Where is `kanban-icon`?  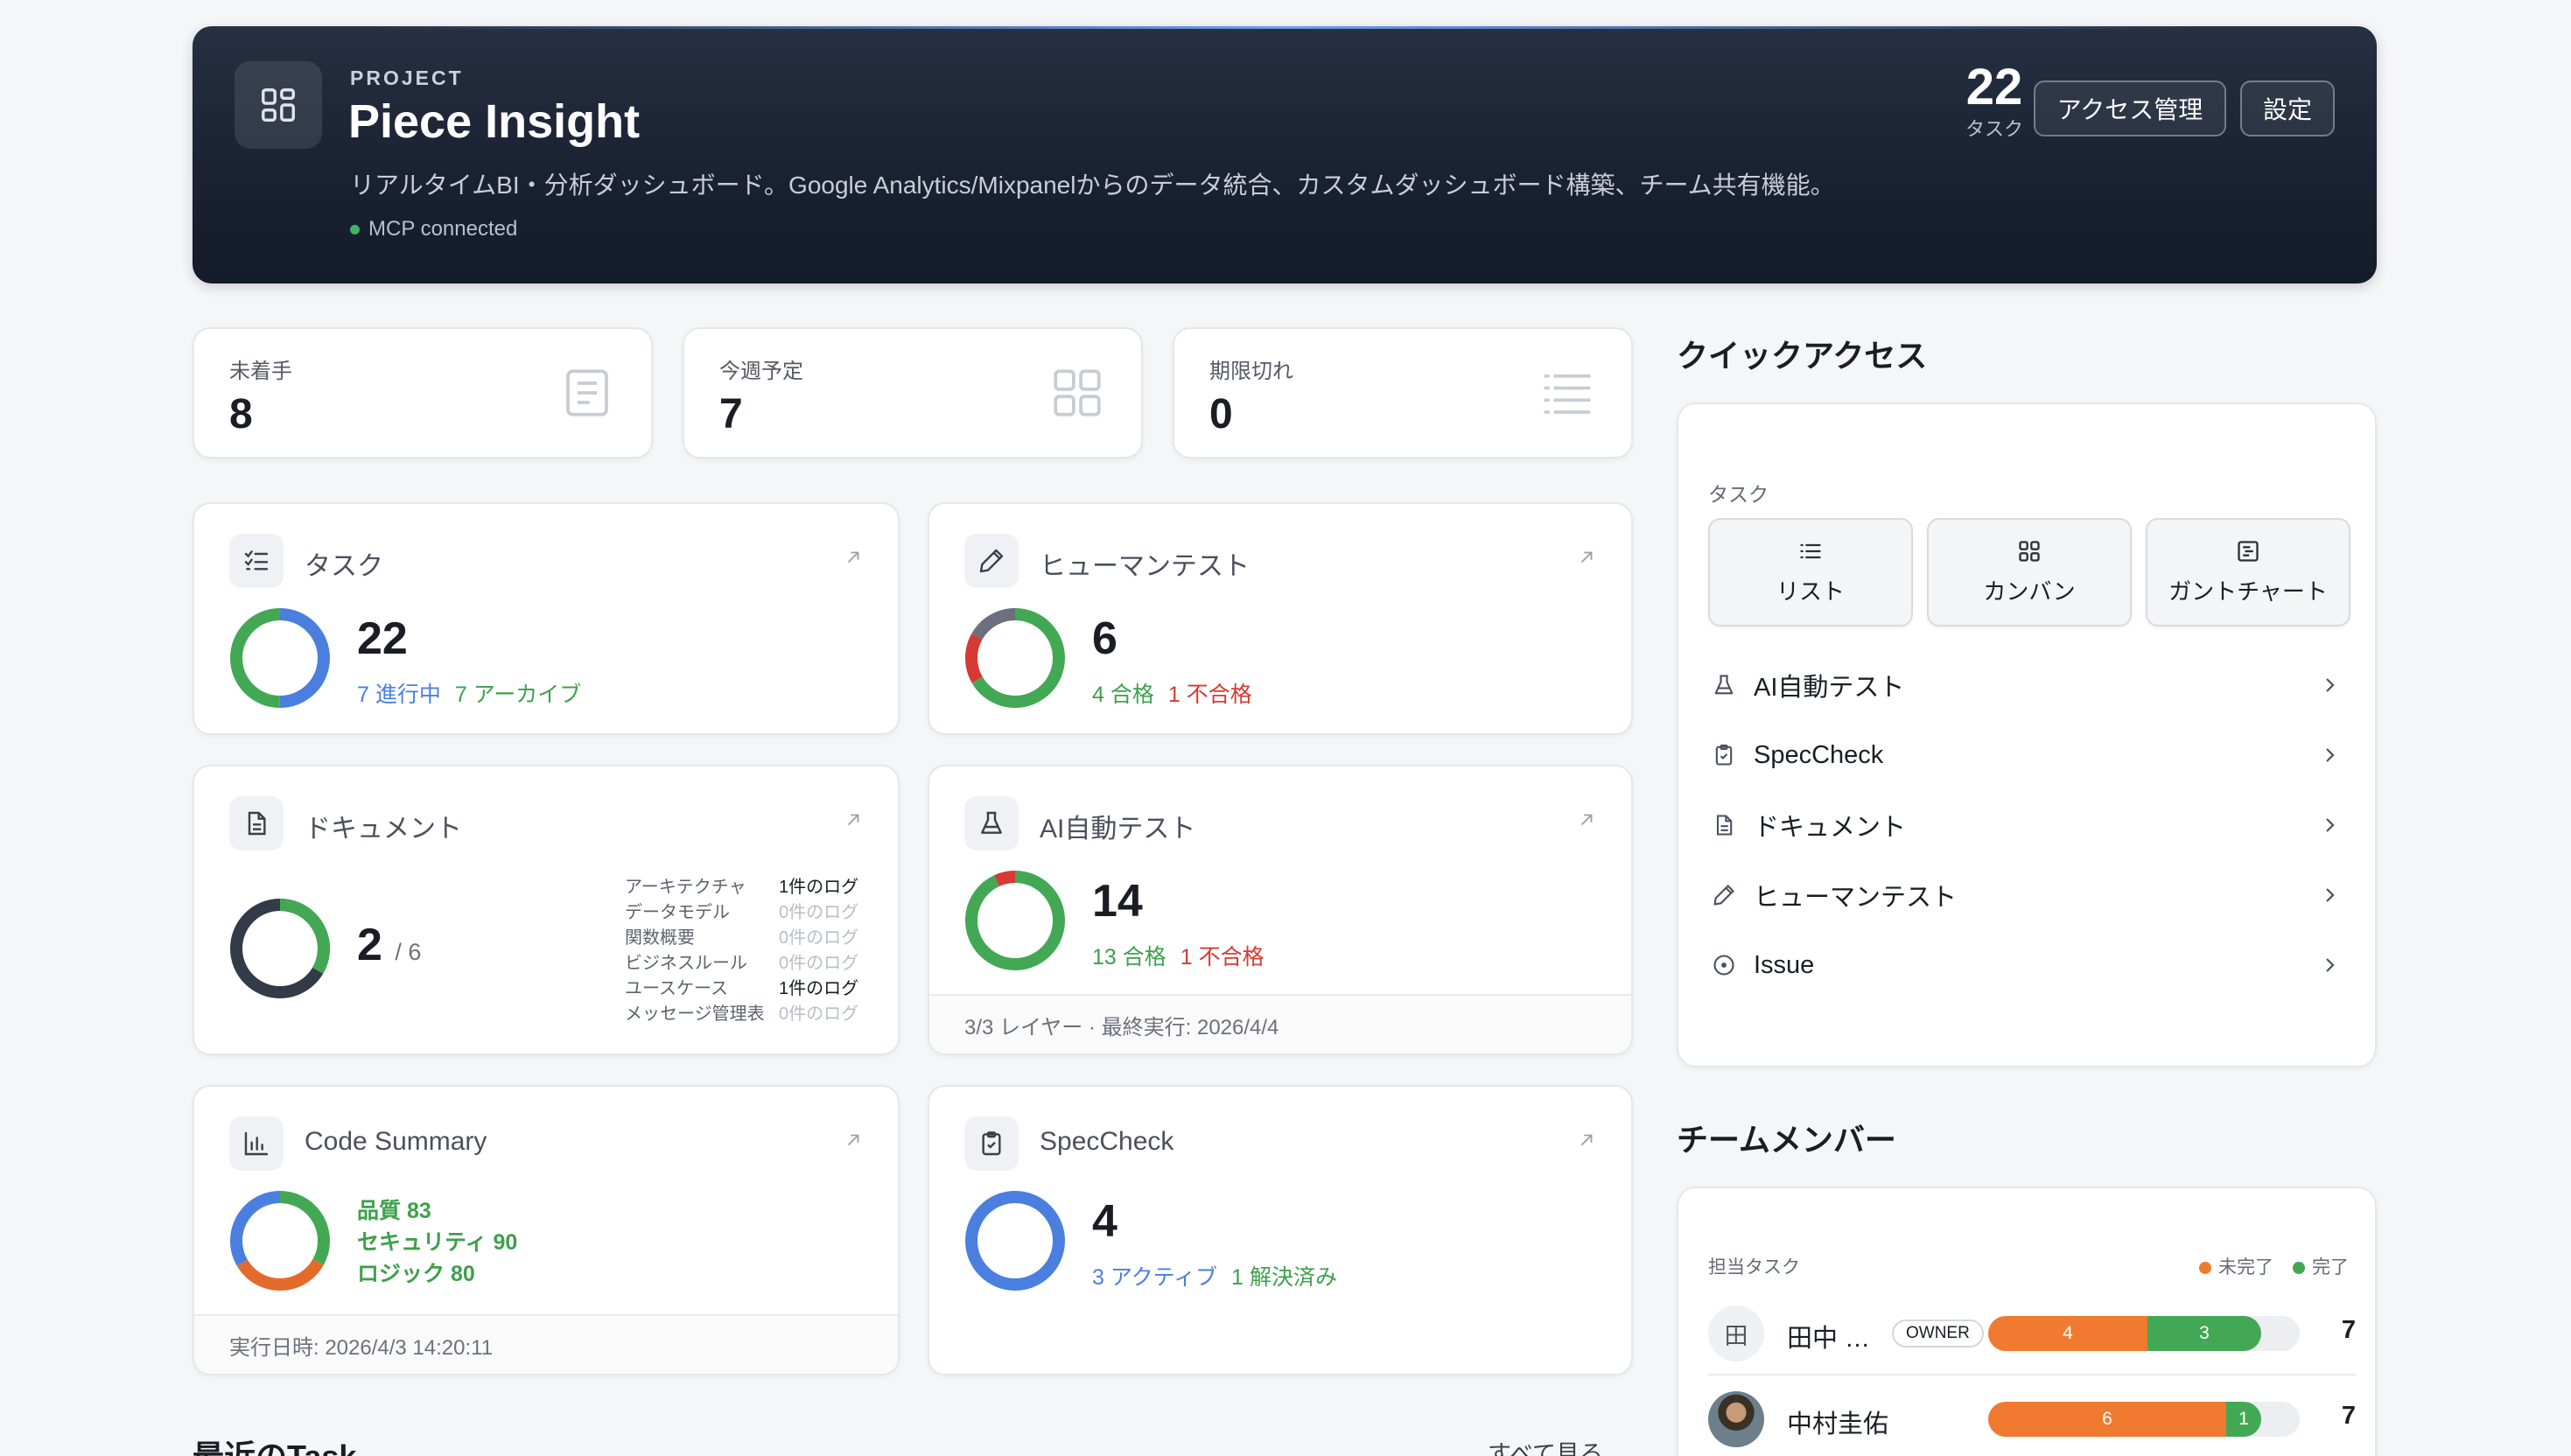 kanban-icon is located at coordinates (2029, 551).